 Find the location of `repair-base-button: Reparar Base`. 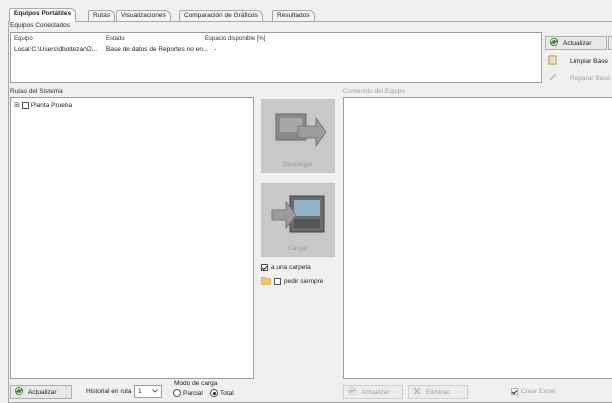

repair-base-button: Reparar Base is located at coordinates (578, 78).